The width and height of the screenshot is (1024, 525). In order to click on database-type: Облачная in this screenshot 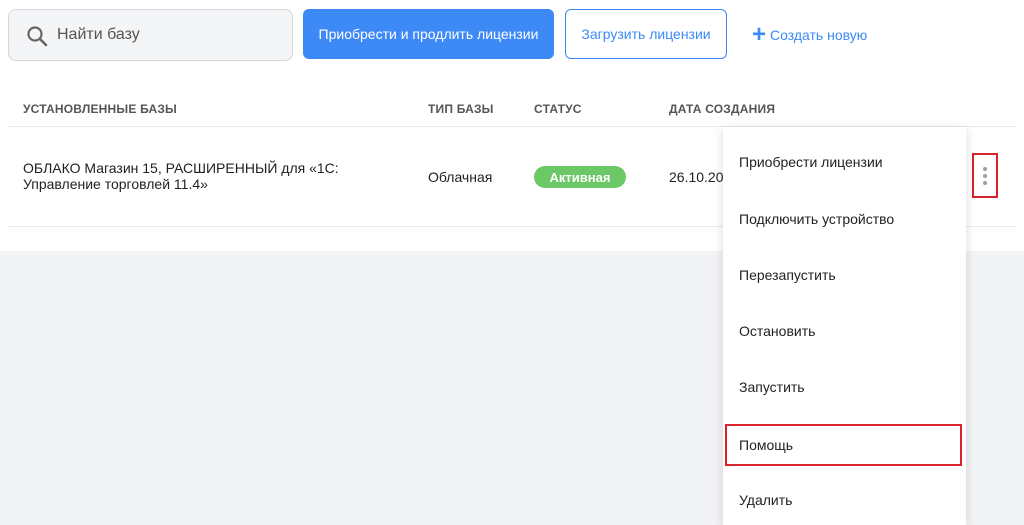, I will do `click(460, 177)`.